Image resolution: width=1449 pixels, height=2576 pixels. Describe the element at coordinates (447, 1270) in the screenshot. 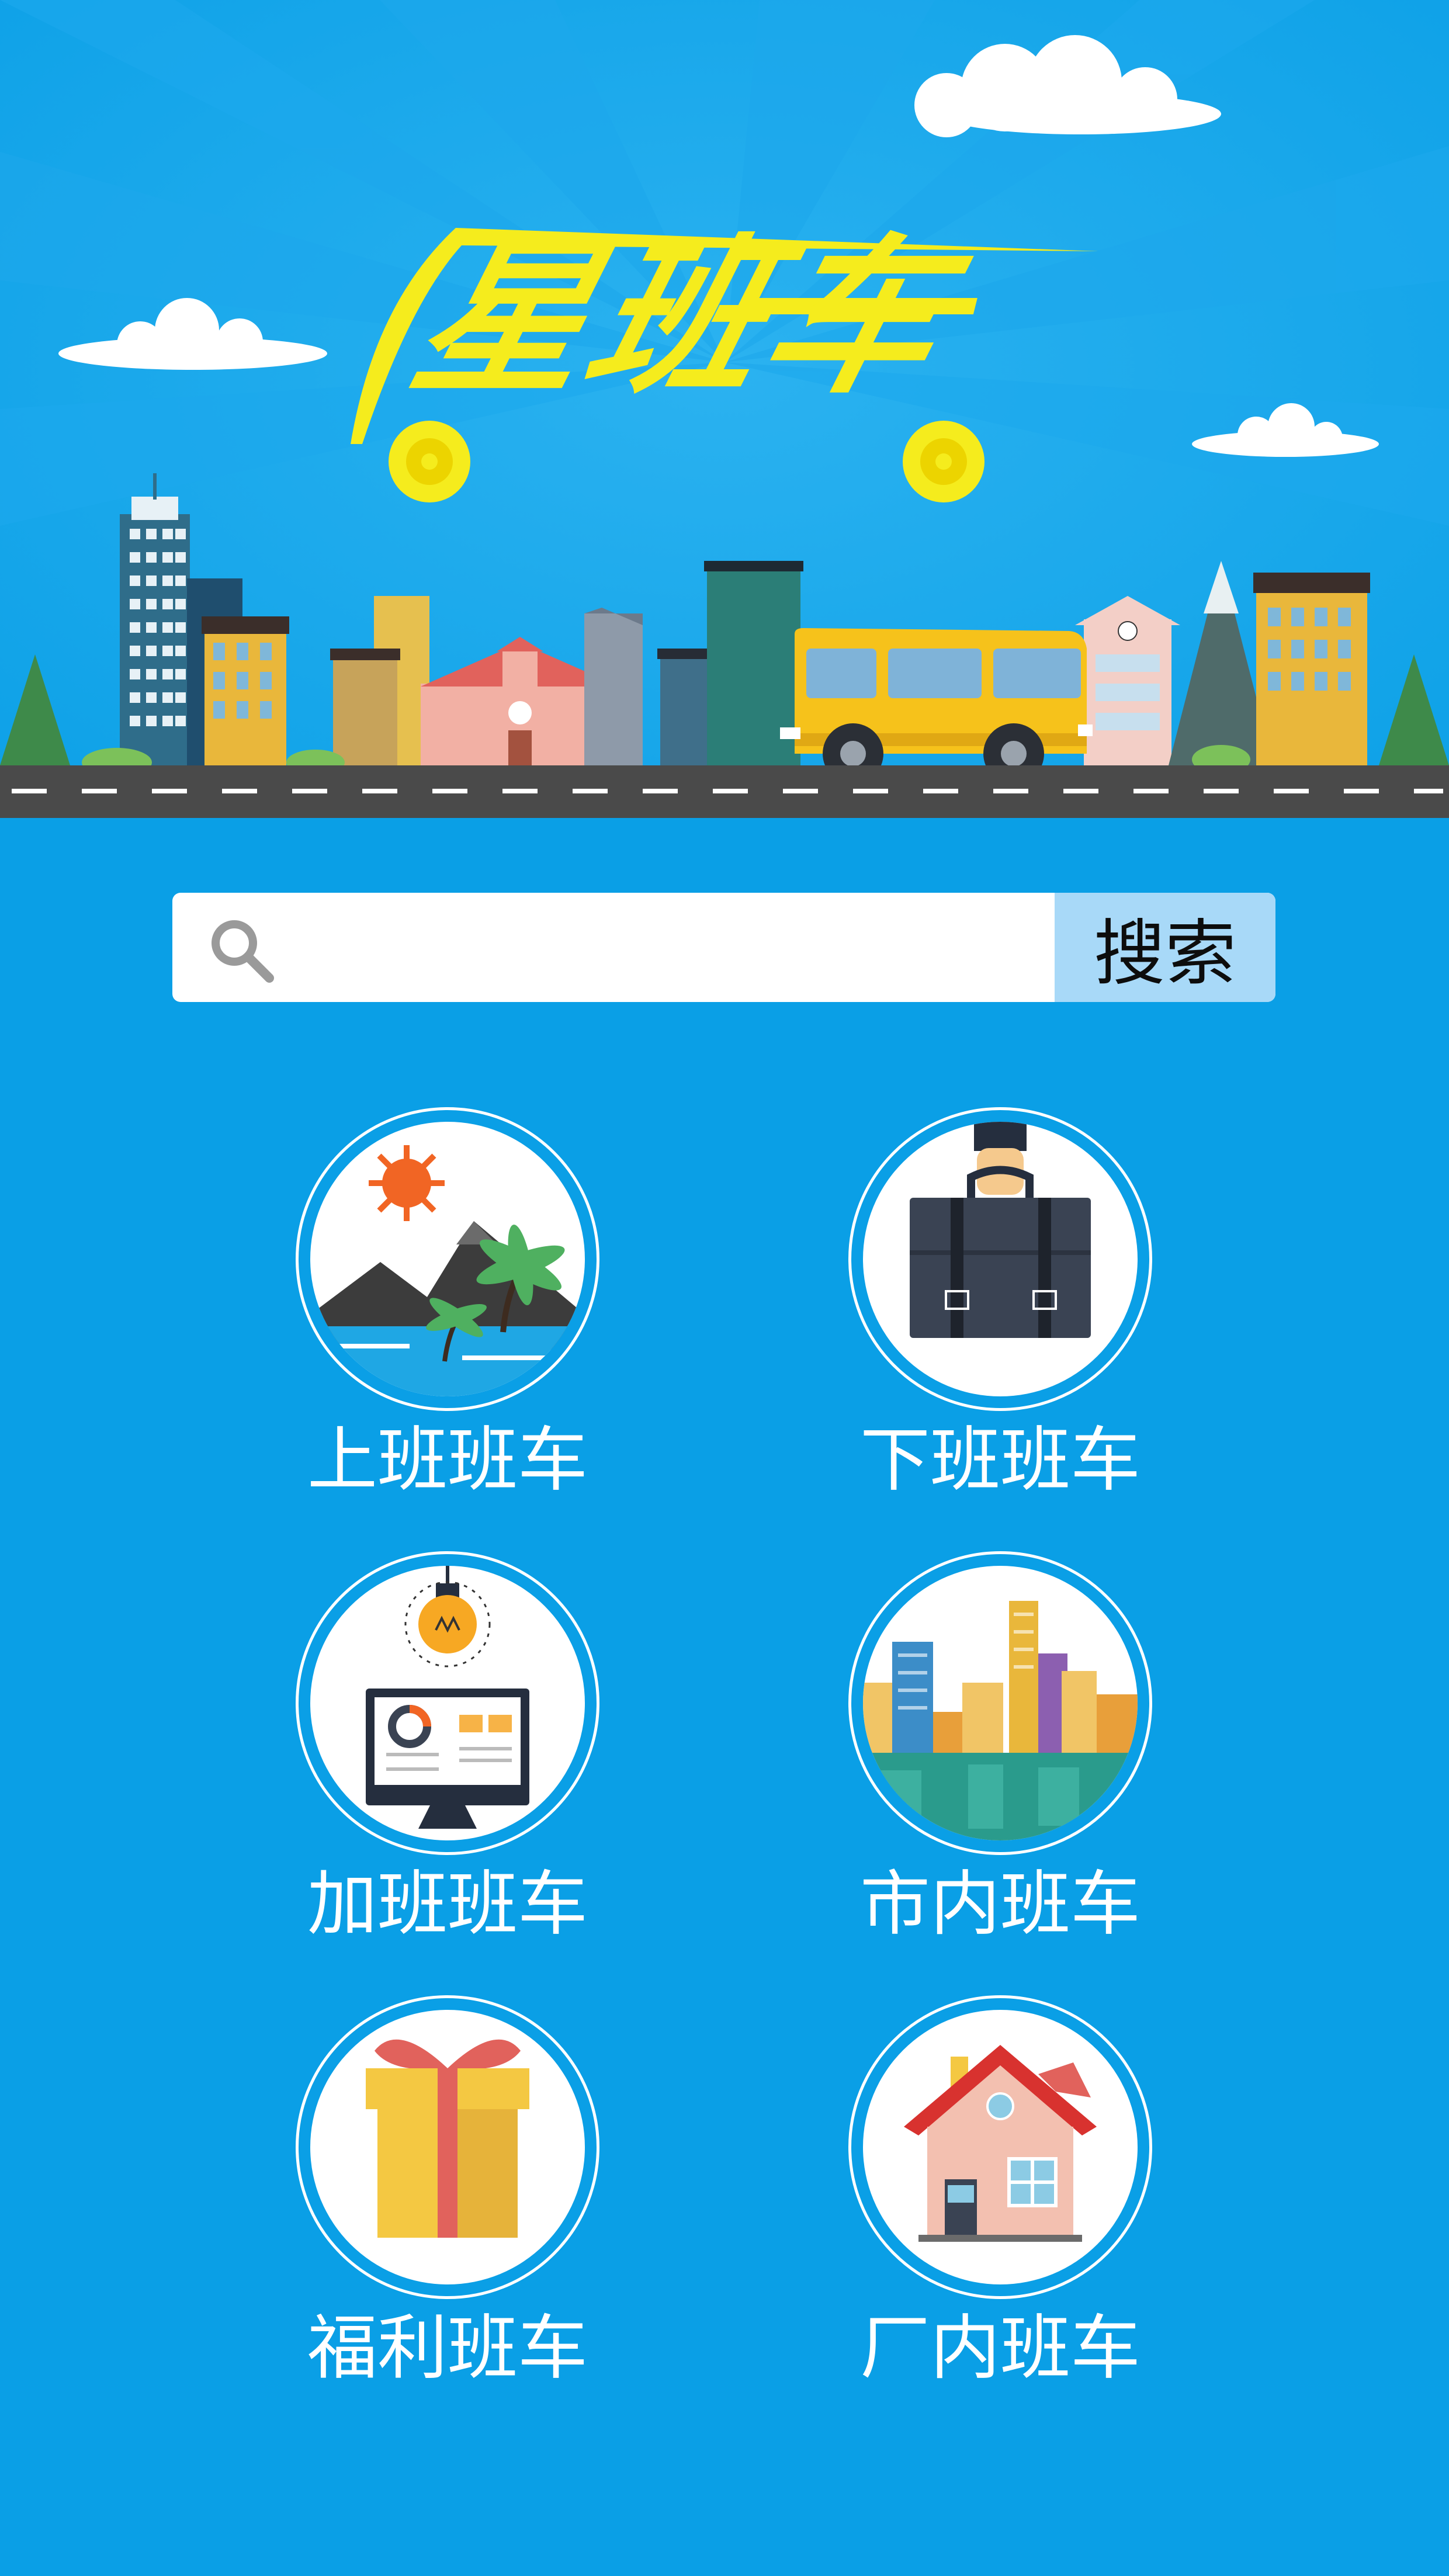

I see `sun-mountain-icon` at that location.